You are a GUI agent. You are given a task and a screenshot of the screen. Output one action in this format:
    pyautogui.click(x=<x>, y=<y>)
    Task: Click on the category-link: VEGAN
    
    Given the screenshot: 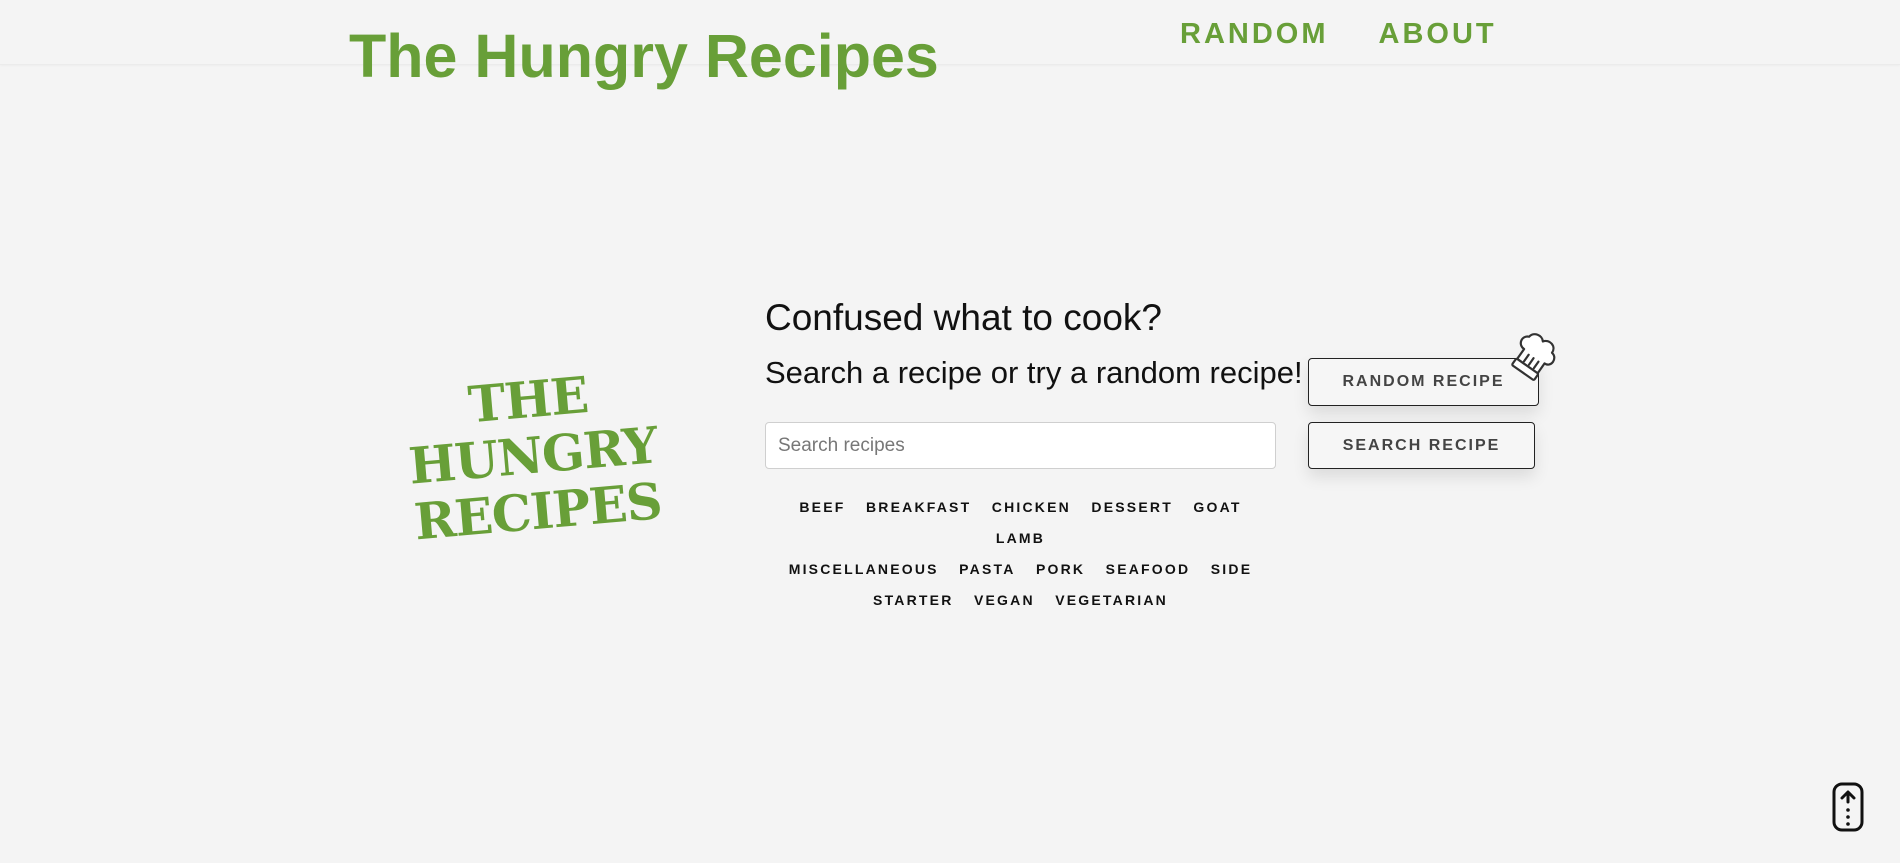 What is the action you would take?
    pyautogui.click(x=1004, y=600)
    